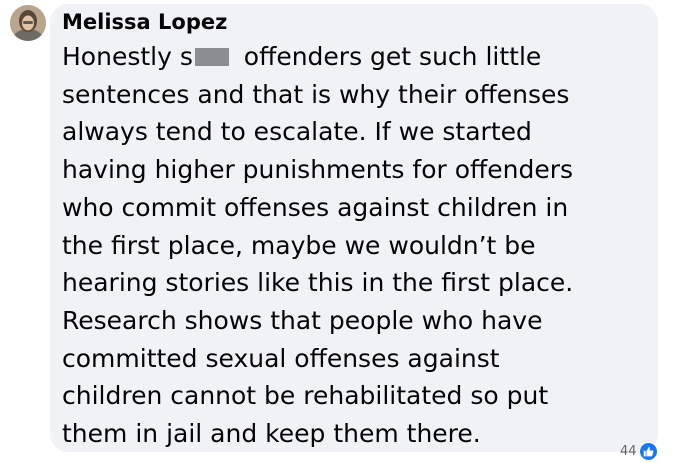  I want to click on comment-line: the first place, maybe we wouldn’t be, so click(299, 245).